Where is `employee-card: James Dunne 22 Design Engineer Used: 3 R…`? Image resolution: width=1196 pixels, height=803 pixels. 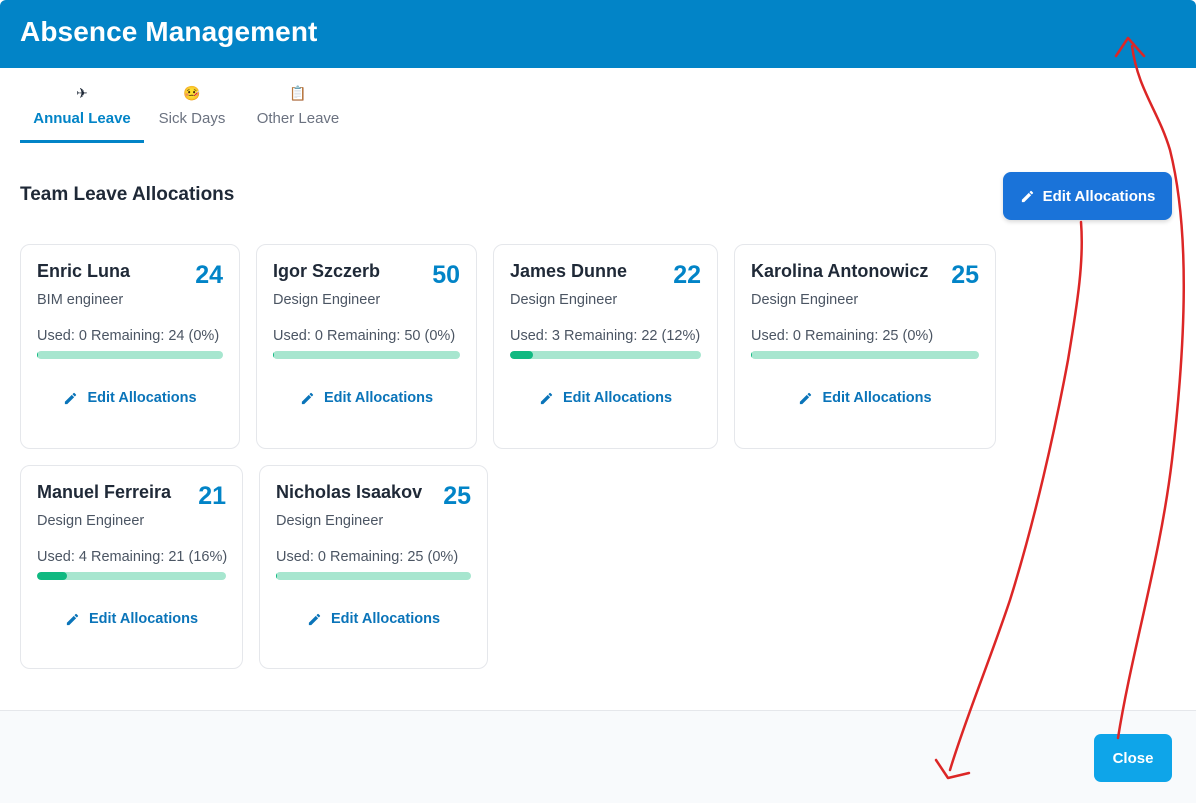
employee-card: James Dunne 22 Design Engineer Used: 3 R… is located at coordinates (605, 346).